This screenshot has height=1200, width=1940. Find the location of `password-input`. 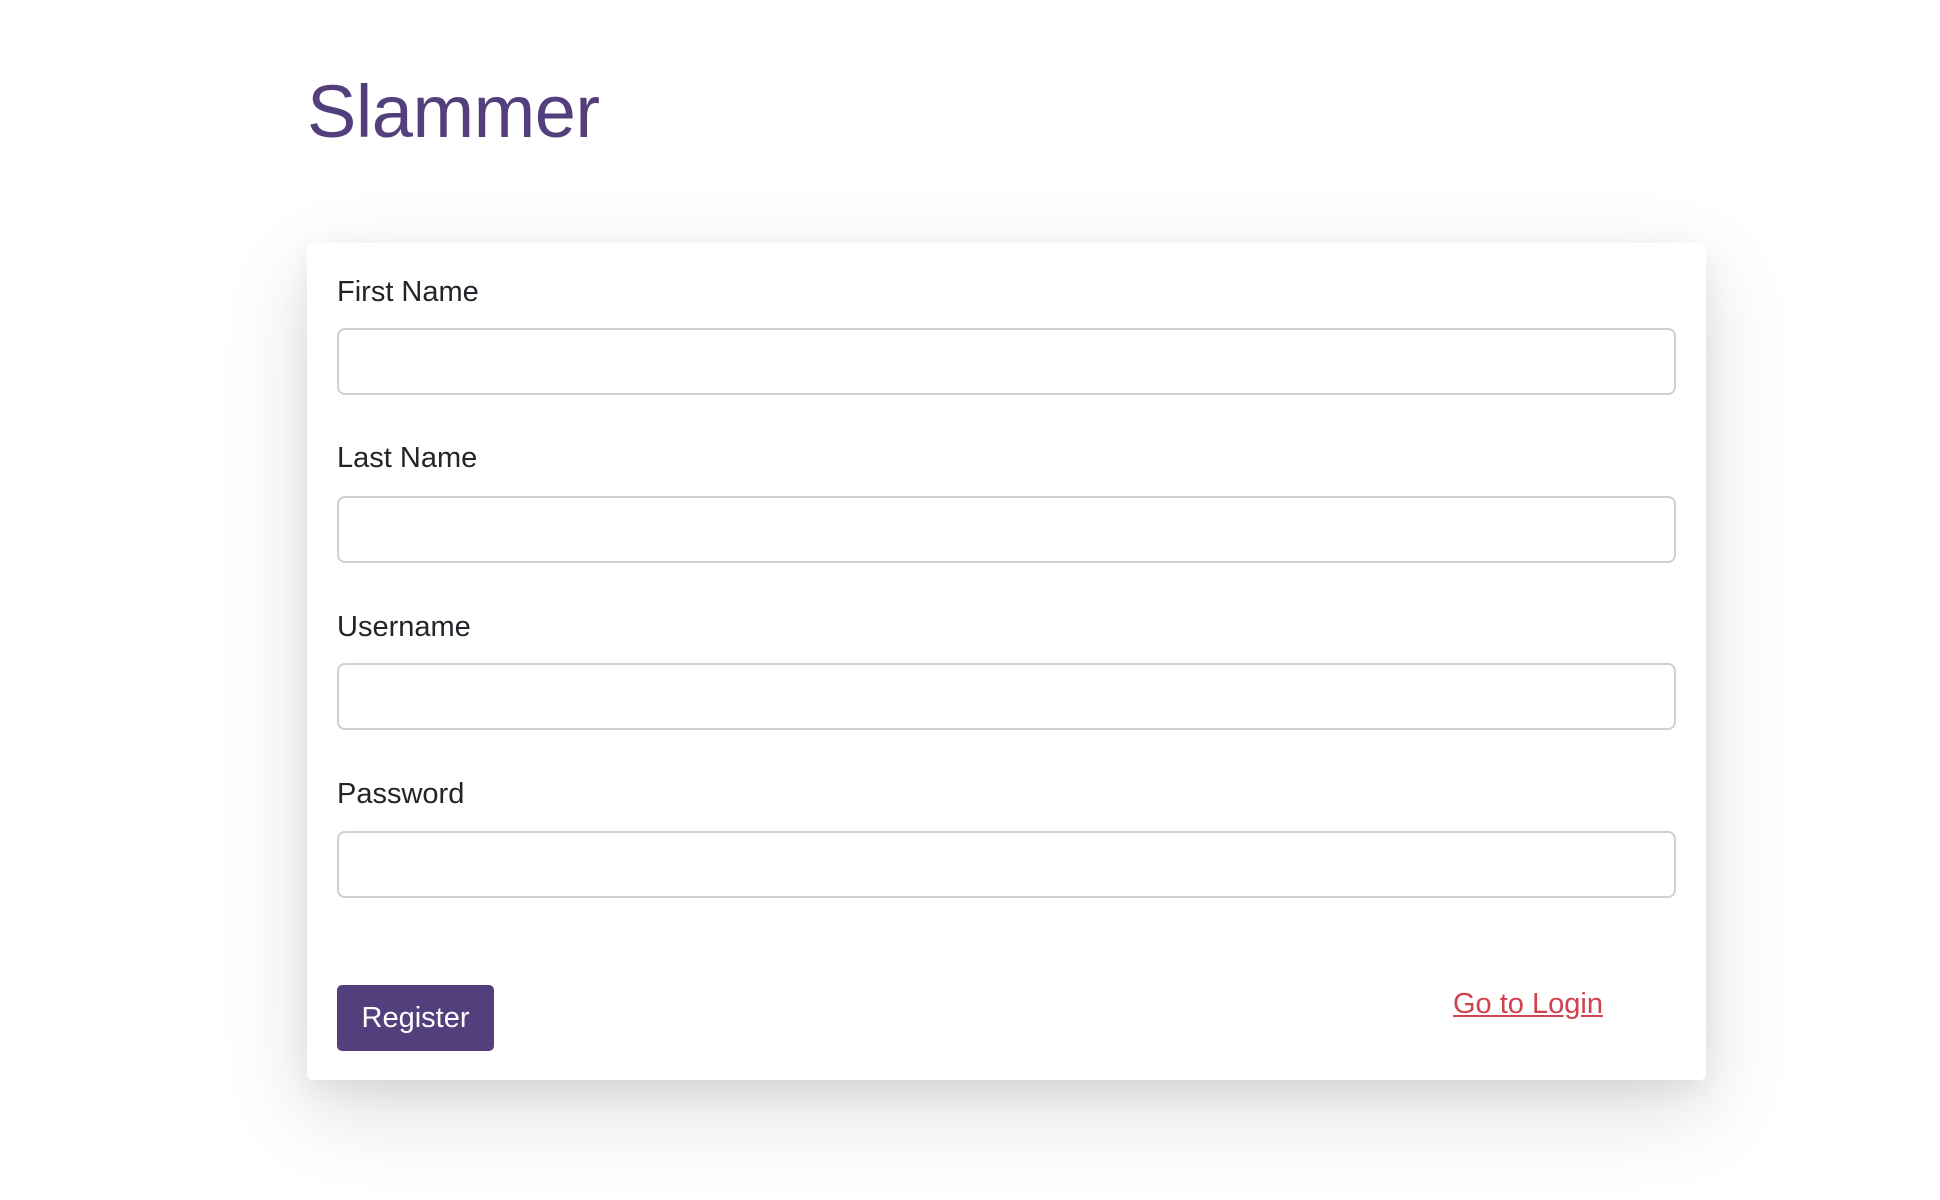

password-input is located at coordinates (1006, 864).